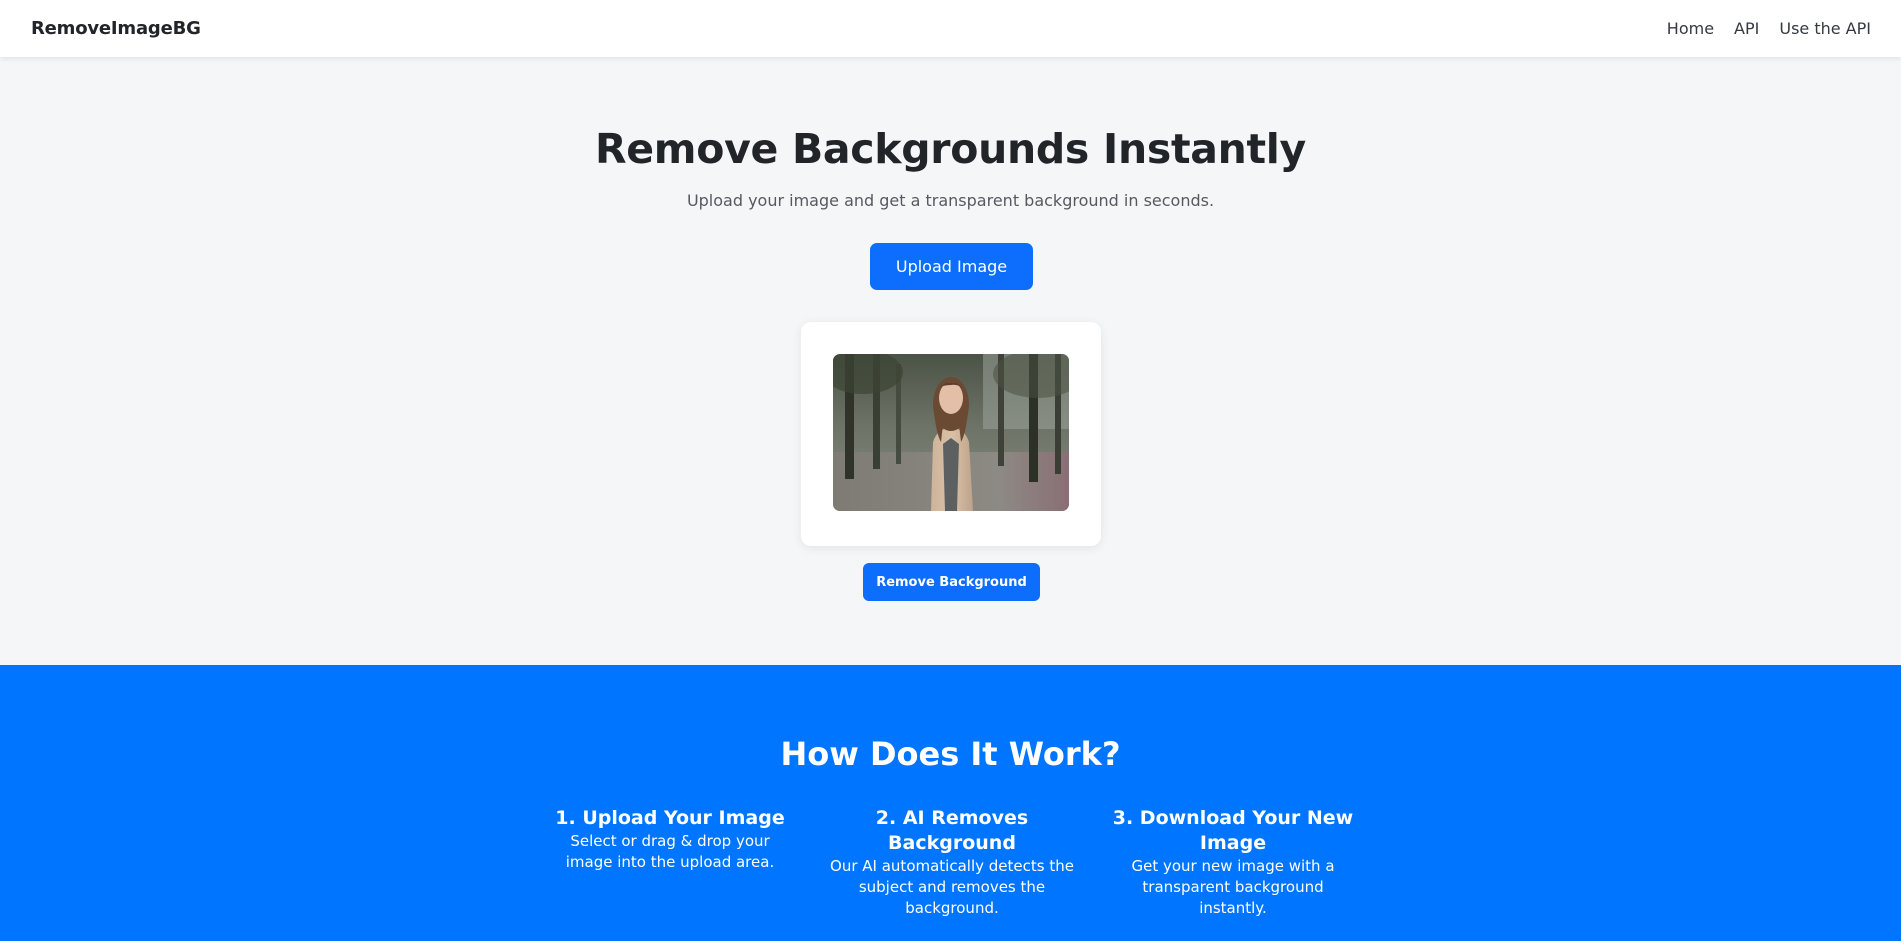 The width and height of the screenshot is (1901, 941). What do you see at coordinates (951, 266) in the screenshot?
I see `upload-image-button: Upload Image` at bounding box center [951, 266].